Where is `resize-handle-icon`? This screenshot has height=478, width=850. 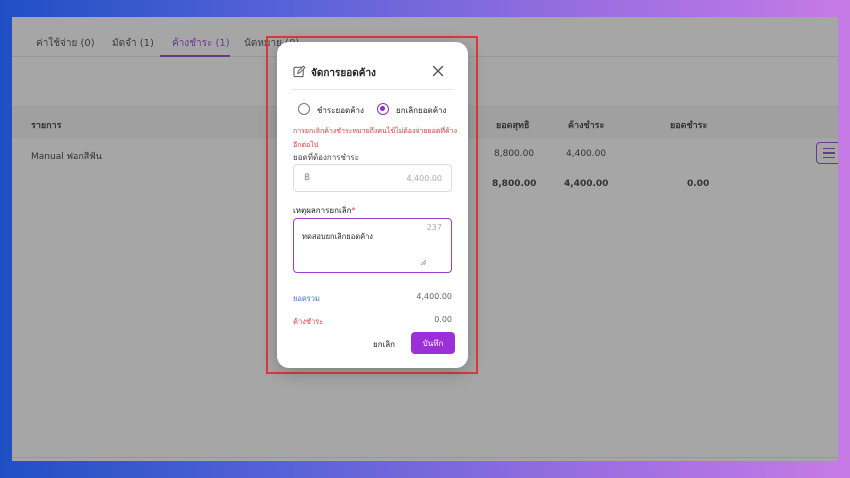
resize-handle-icon is located at coordinates (423, 262).